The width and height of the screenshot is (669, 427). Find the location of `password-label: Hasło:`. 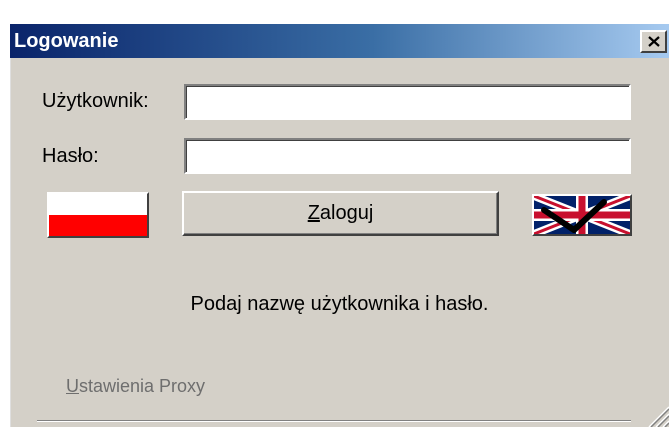

password-label: Hasło: is located at coordinates (70, 156).